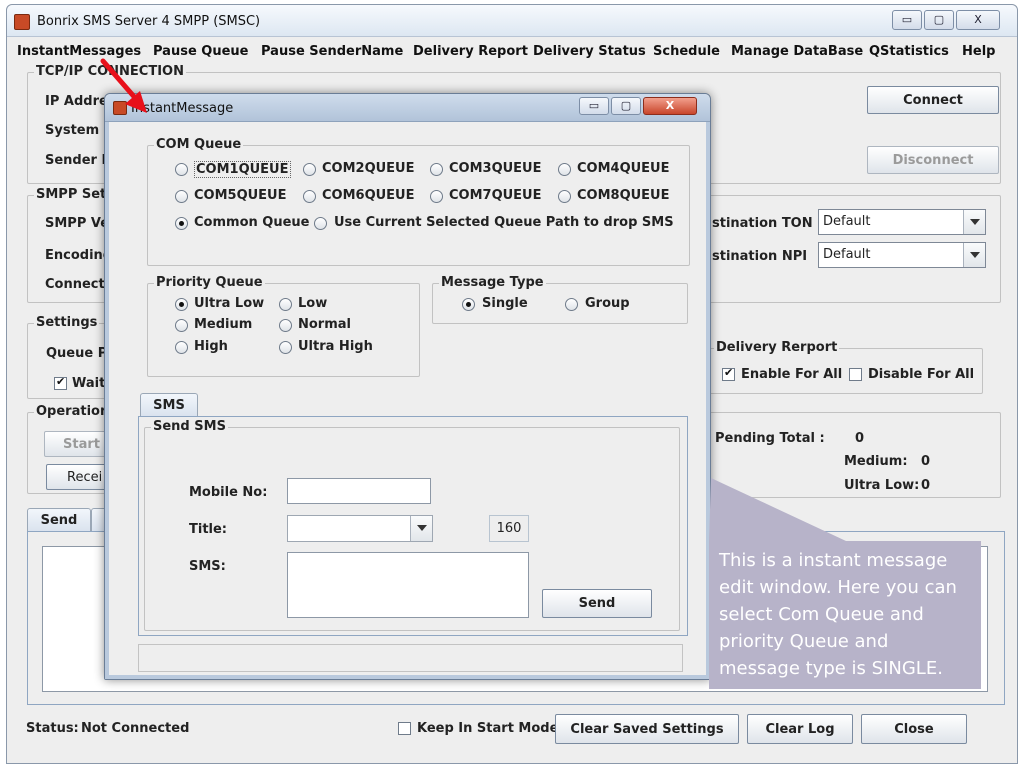  Describe the element at coordinates (123, 85) in the screenshot. I see `red-arrow-icon` at that location.